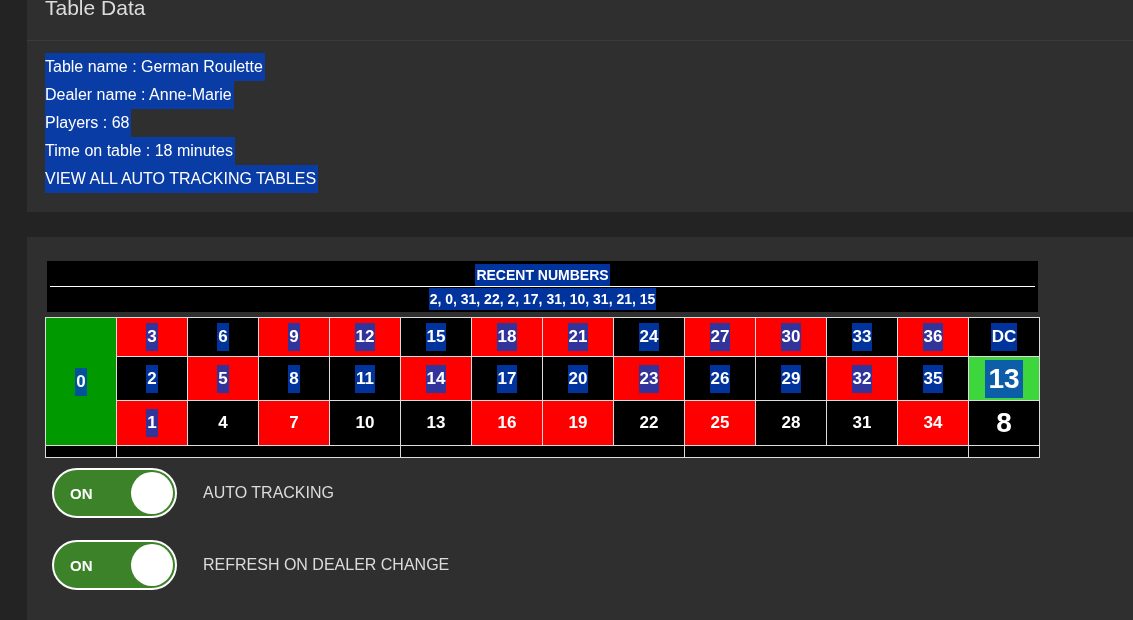 This screenshot has height=620, width=1133. What do you see at coordinates (365, 423) in the screenshot?
I see `cell-number: 10` at bounding box center [365, 423].